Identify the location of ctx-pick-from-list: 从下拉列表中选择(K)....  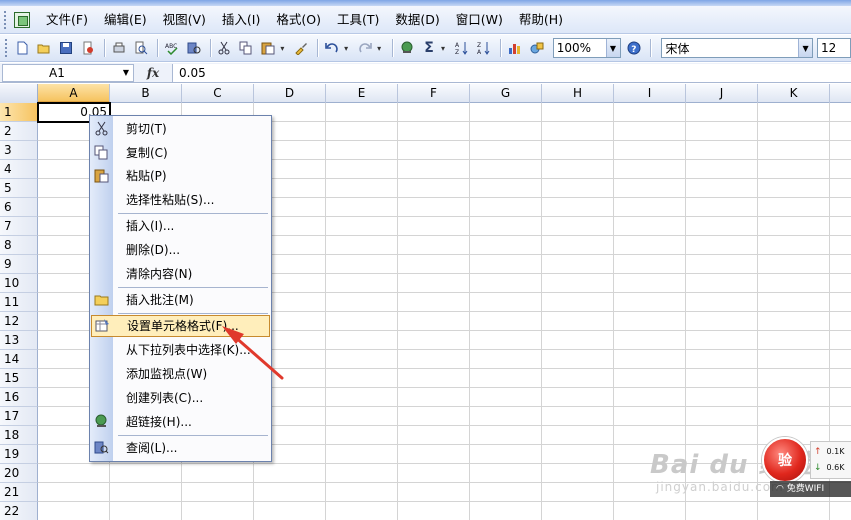
(180, 350).